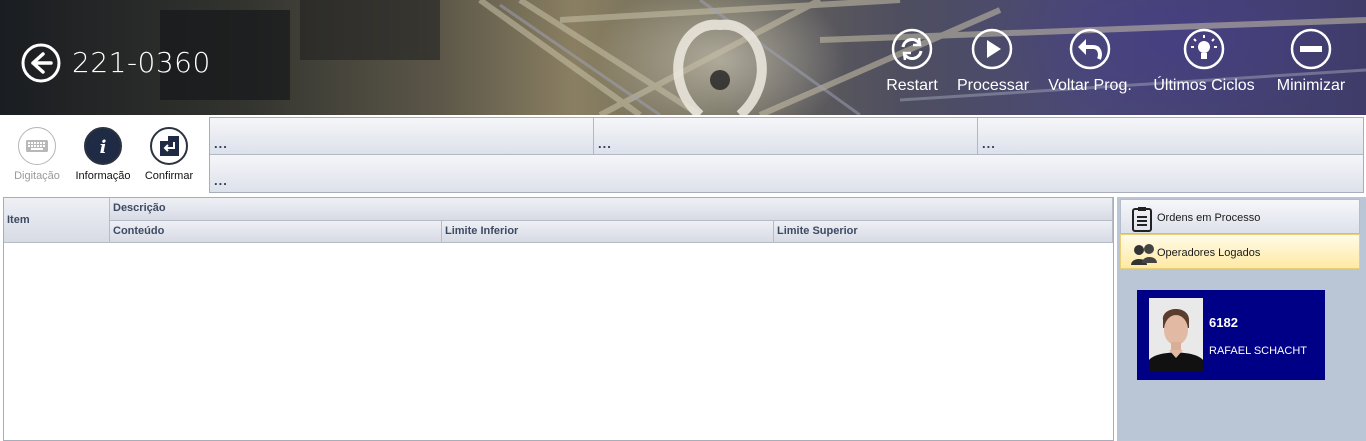  I want to click on operator-name: RAFAEL SCHACHT, so click(1258, 351).